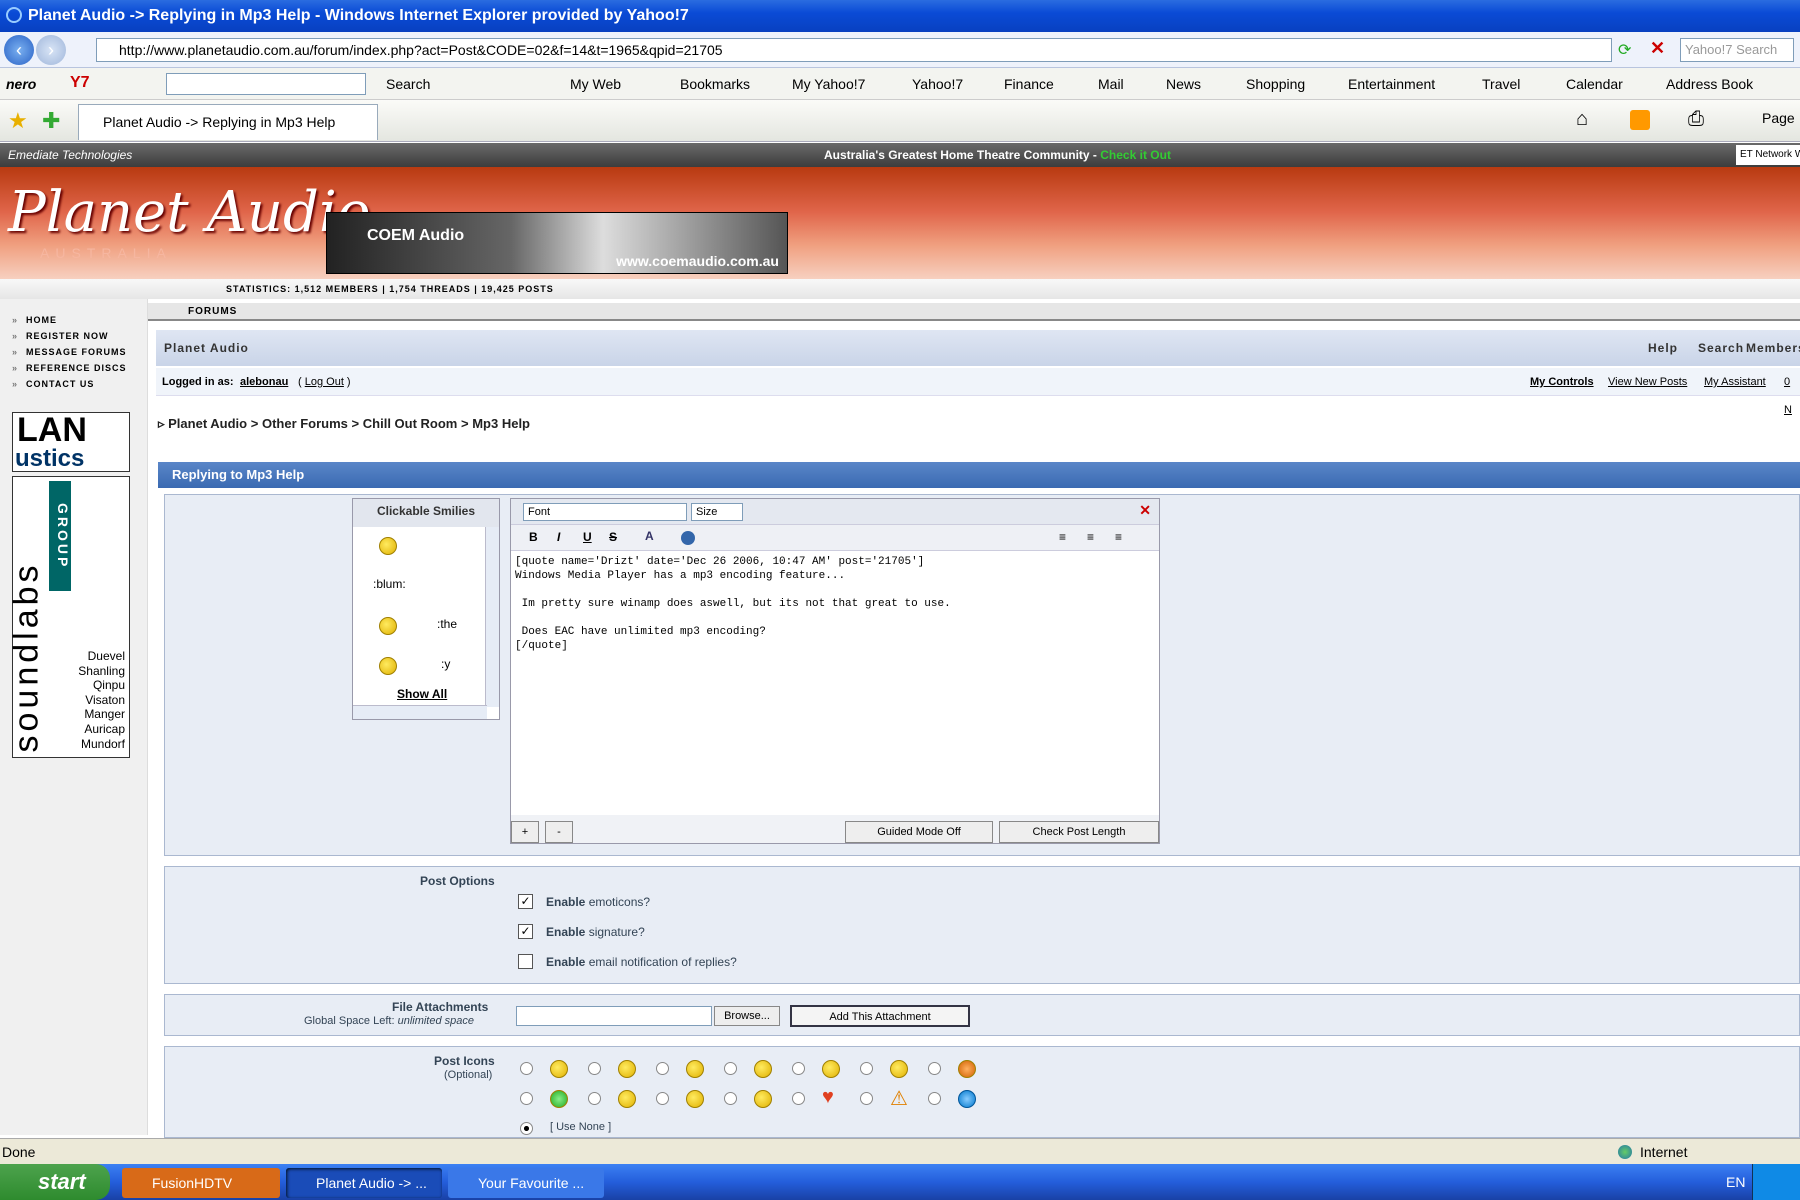  Describe the element at coordinates (880, 1016) in the screenshot. I see `add-attachment-button: Add This Attachment` at that location.